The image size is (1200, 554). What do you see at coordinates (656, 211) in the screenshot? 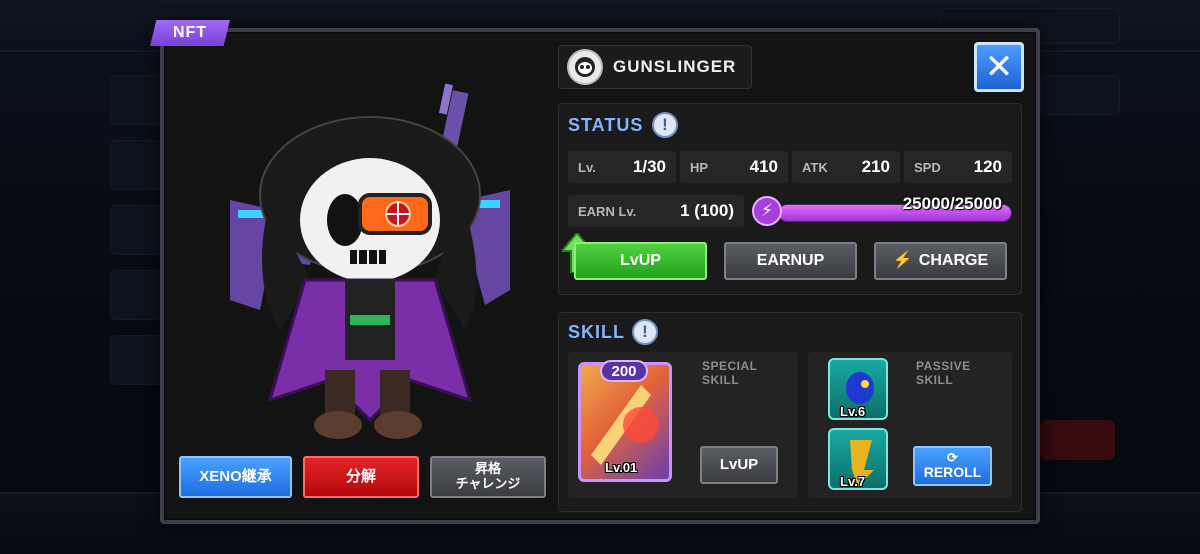
I see `stat-earn-level: EARN Lv. 1 (100)` at bounding box center [656, 211].